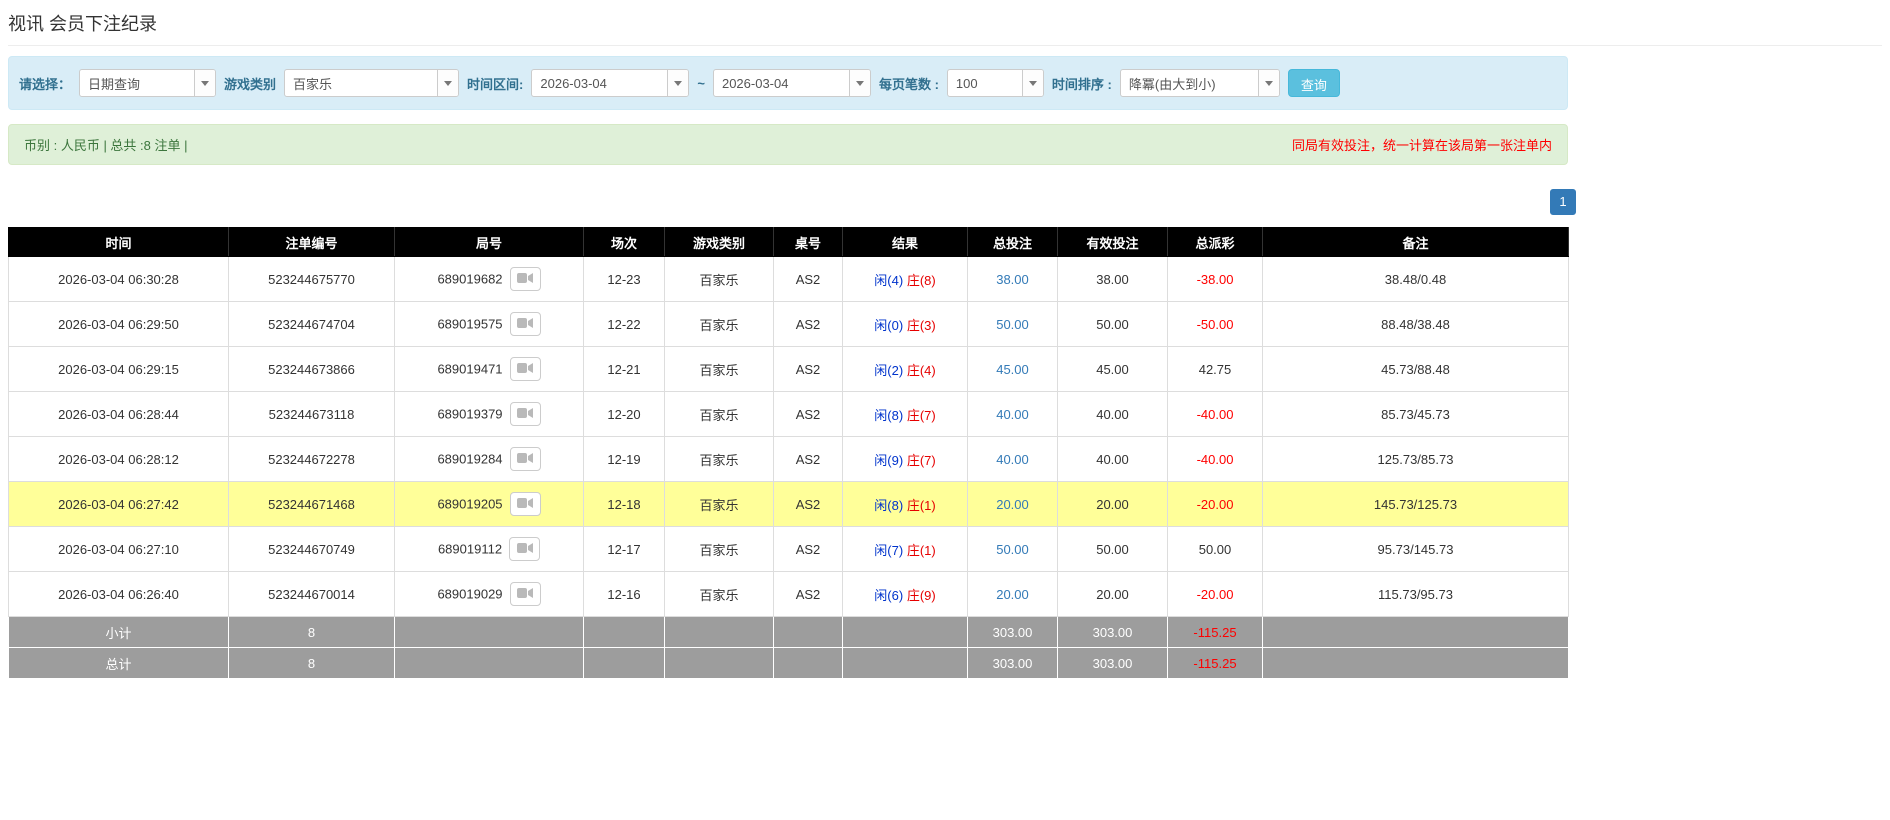  I want to click on cell-bet-id: 523244673866, so click(311, 369).